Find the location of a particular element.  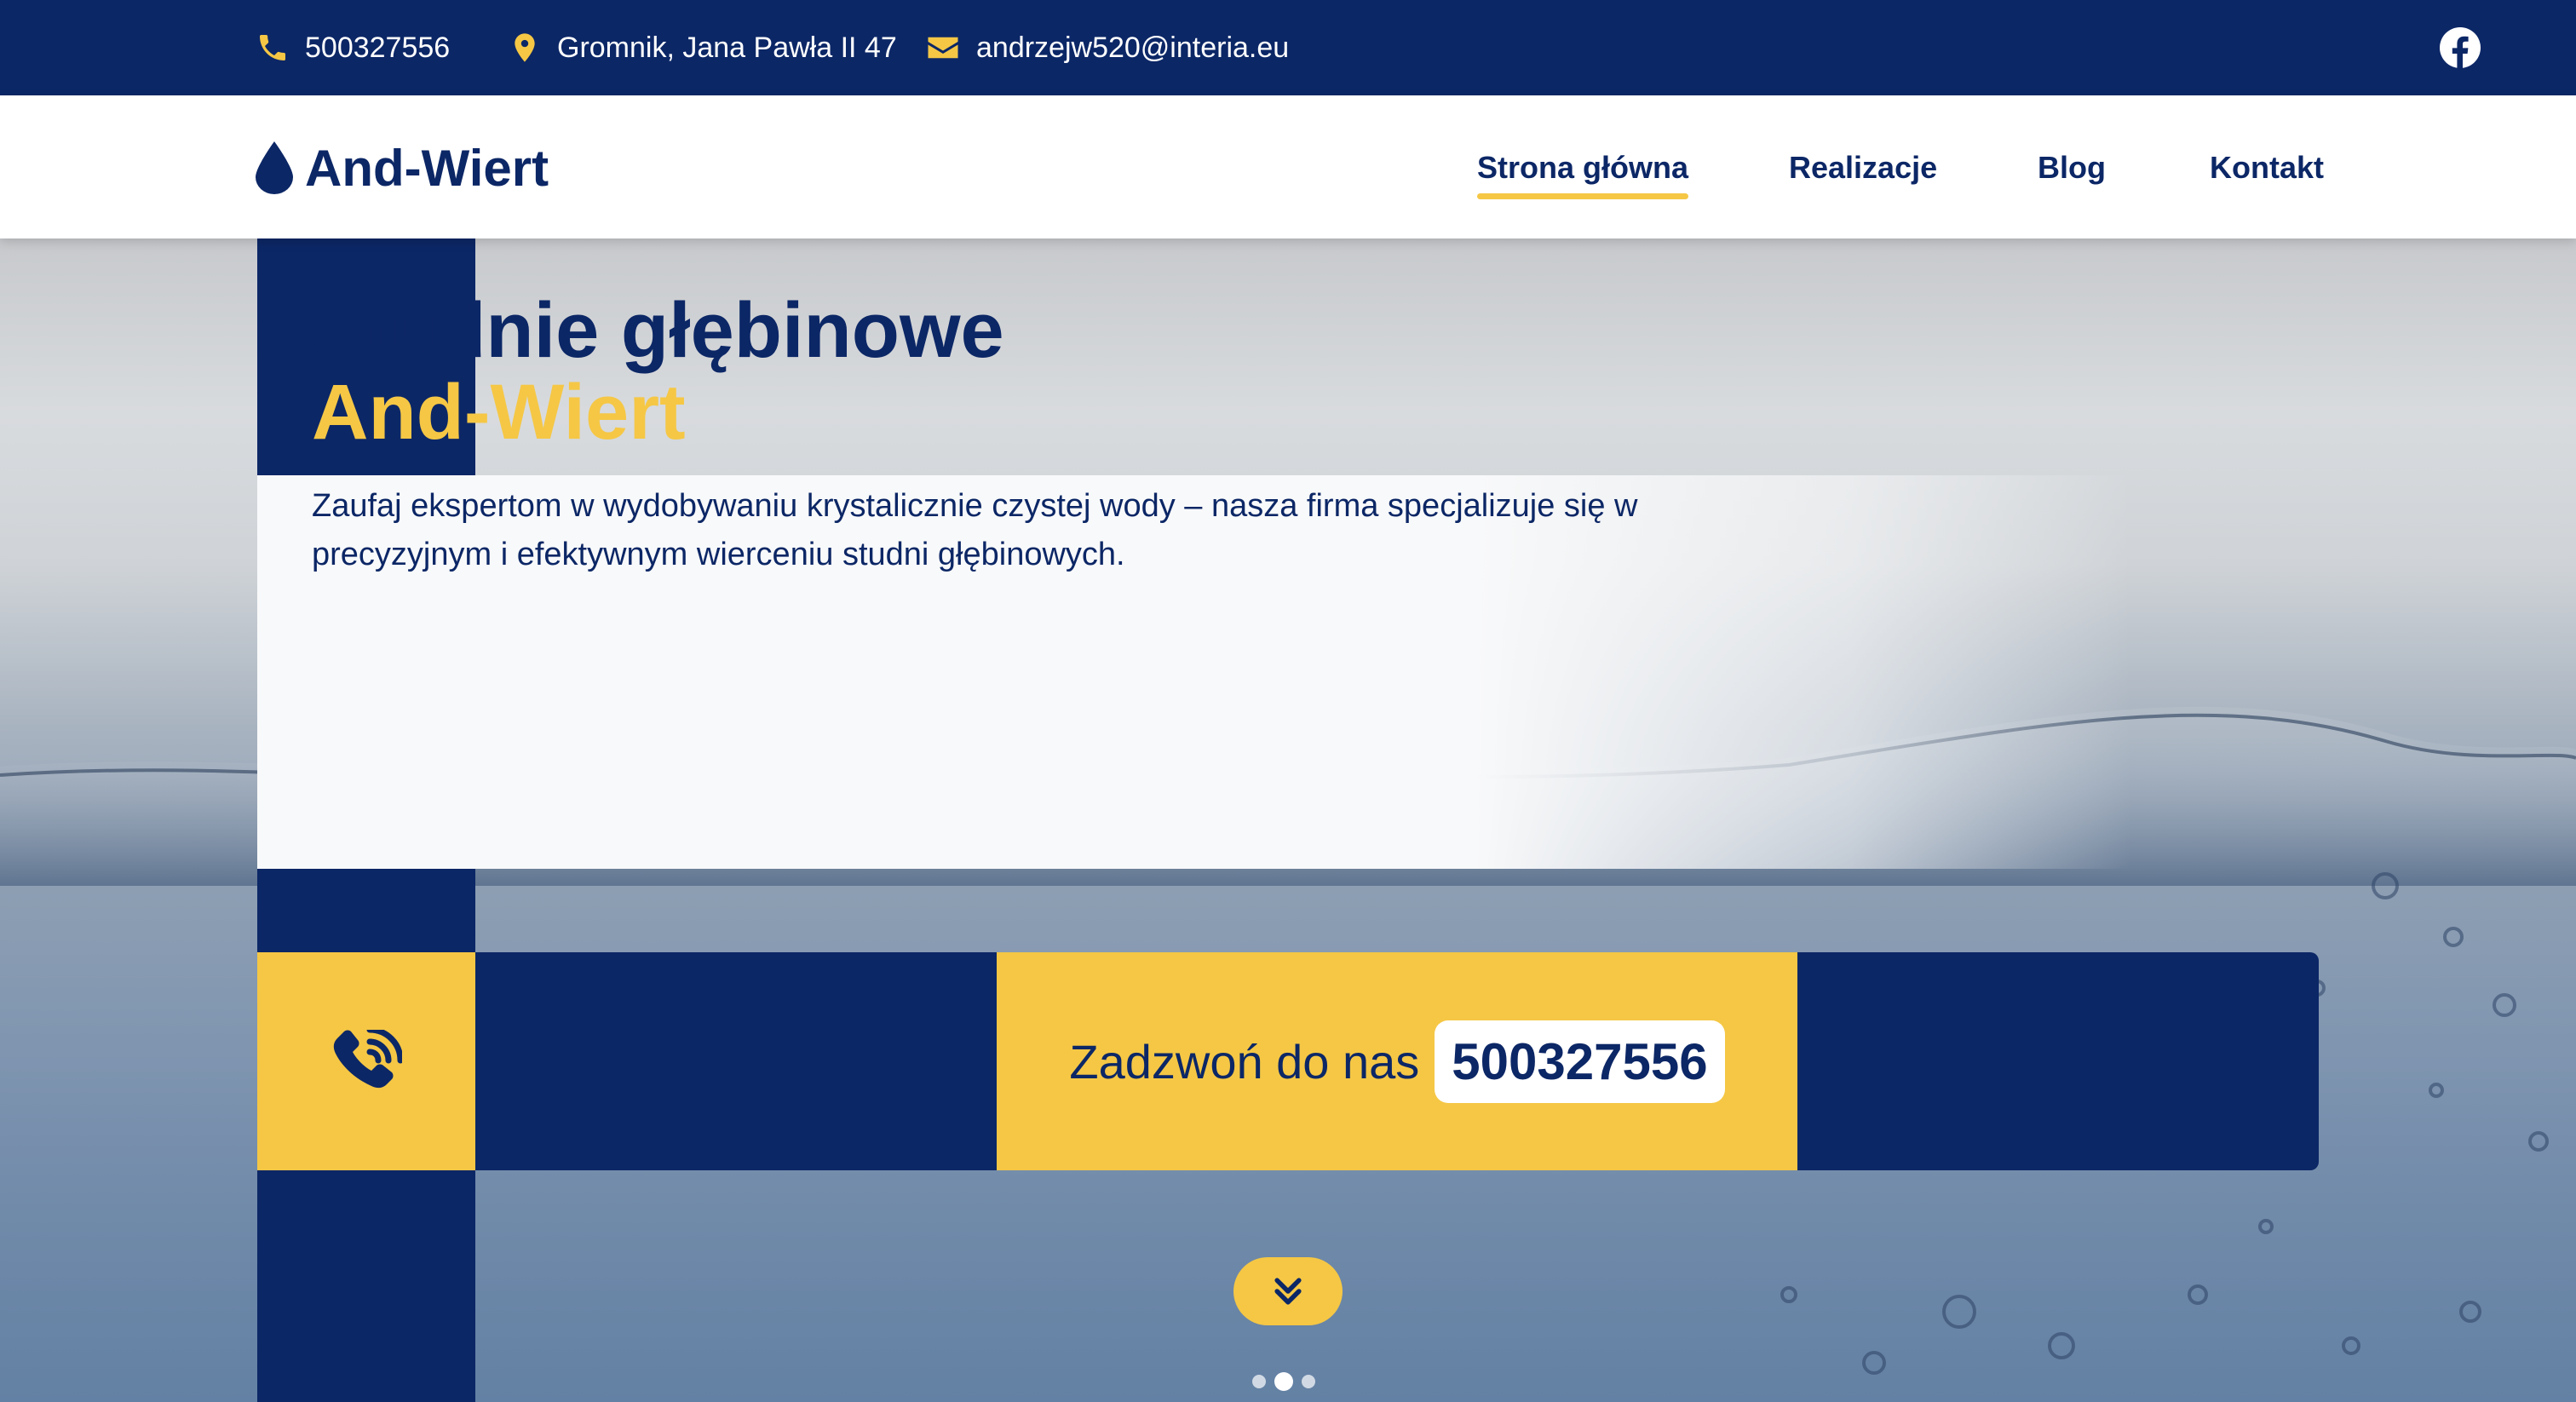

email-contact: andrzejw520@interia.eu is located at coordinates (1107, 47).